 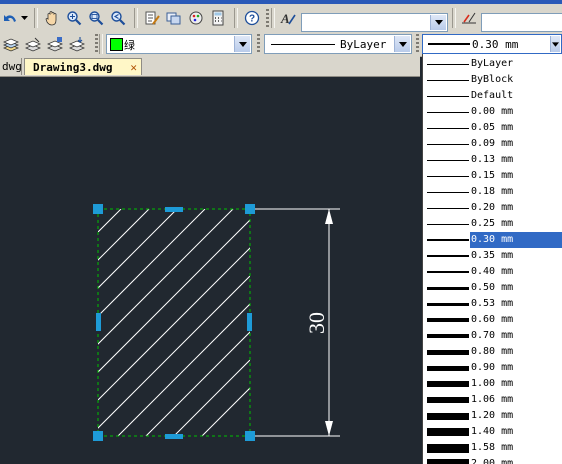 I want to click on dimension-style-icon, so click(x=469, y=18).